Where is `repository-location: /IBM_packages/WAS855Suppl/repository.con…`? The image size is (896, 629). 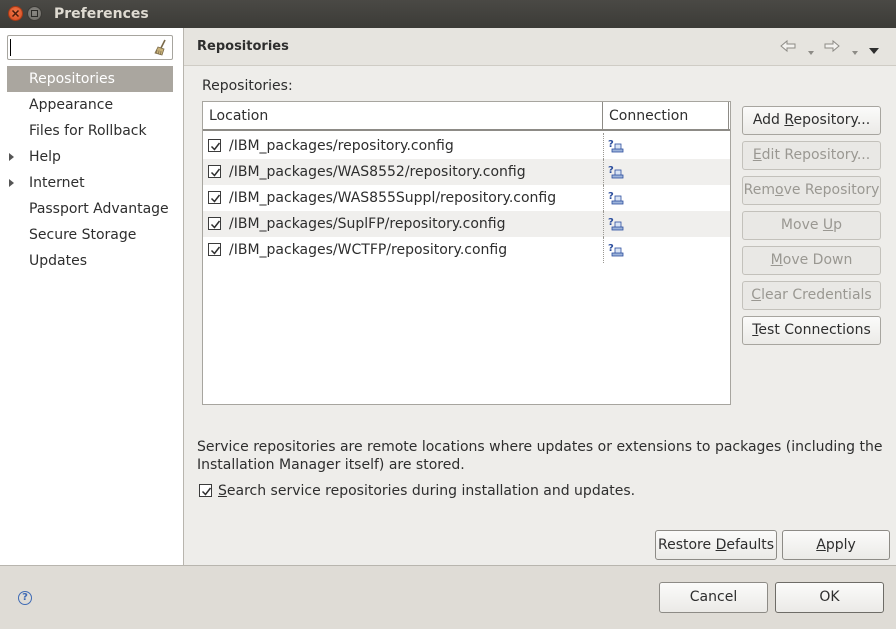 repository-location: /IBM_packages/WAS855Suppl/repository.con… is located at coordinates (393, 198).